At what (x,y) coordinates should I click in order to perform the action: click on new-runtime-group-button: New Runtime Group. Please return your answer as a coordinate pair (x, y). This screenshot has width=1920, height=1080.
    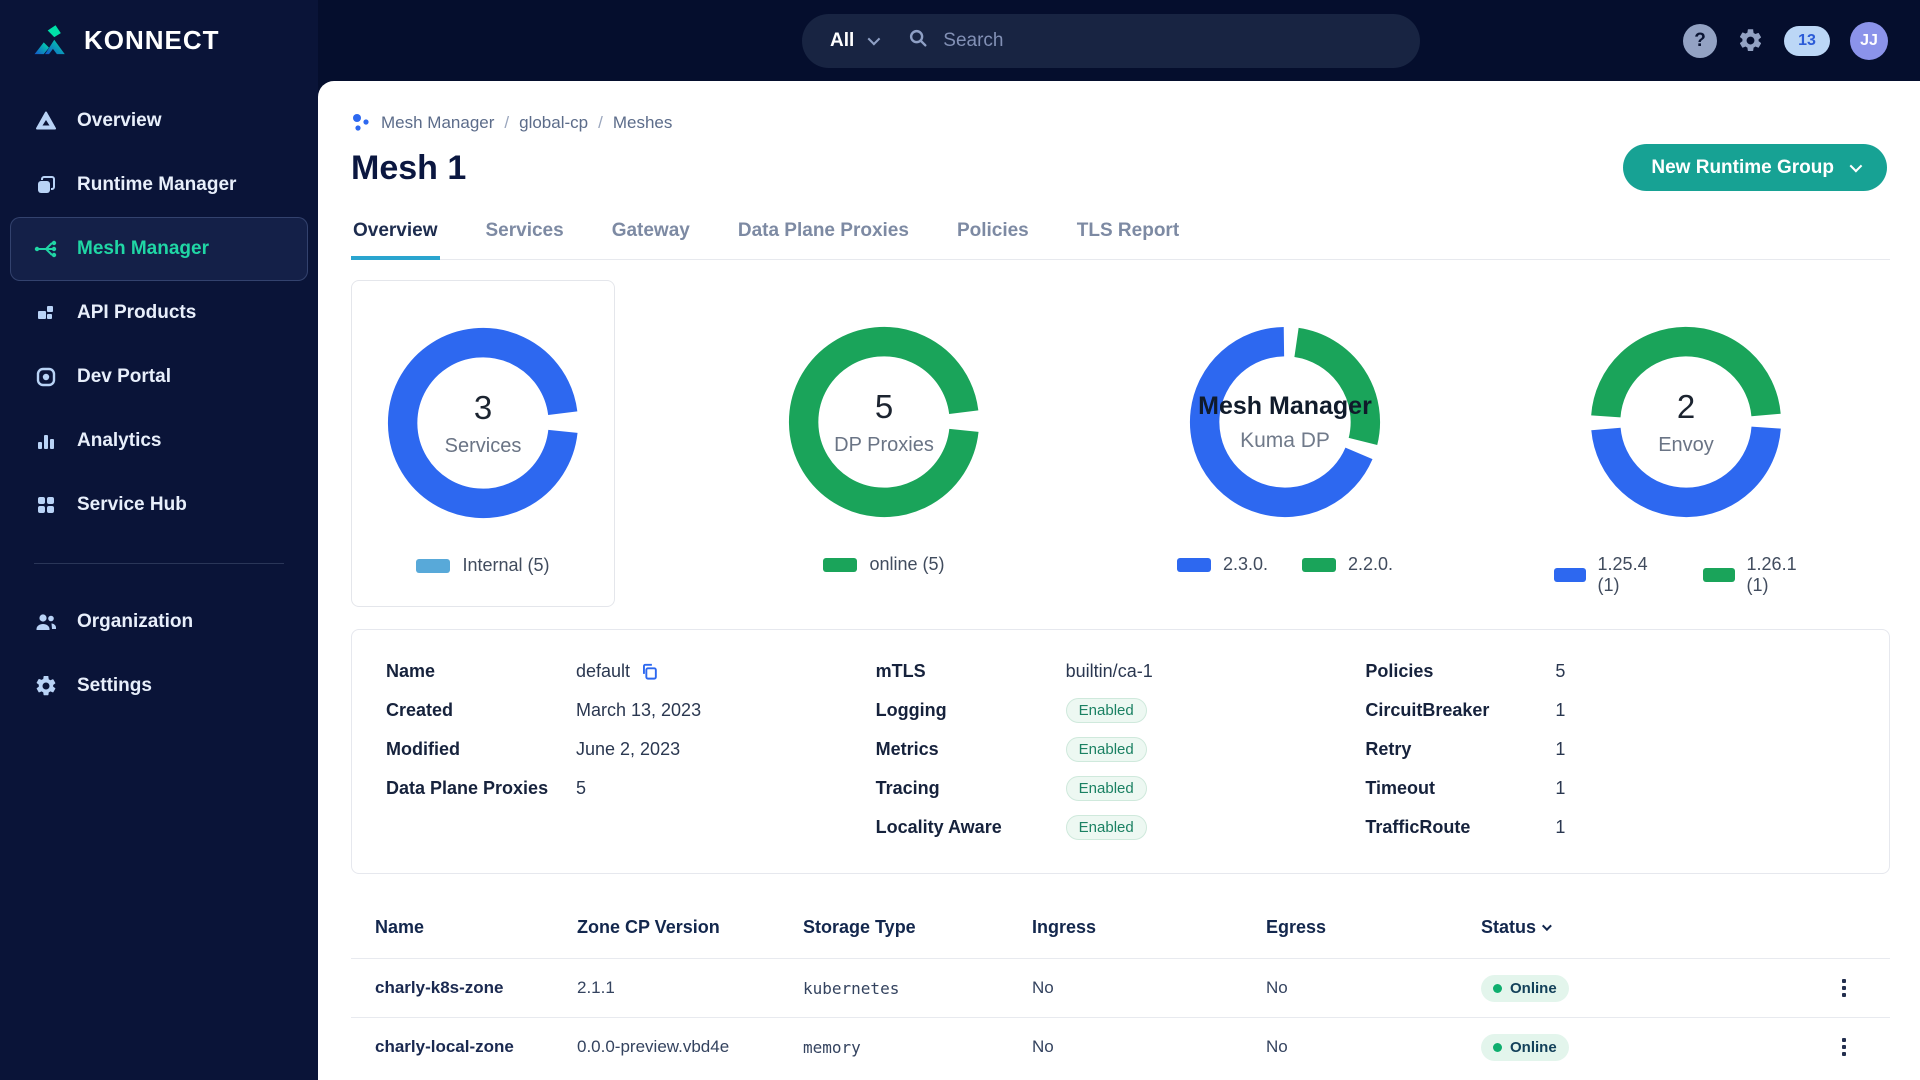
    Looking at the image, I should click on (1755, 167).